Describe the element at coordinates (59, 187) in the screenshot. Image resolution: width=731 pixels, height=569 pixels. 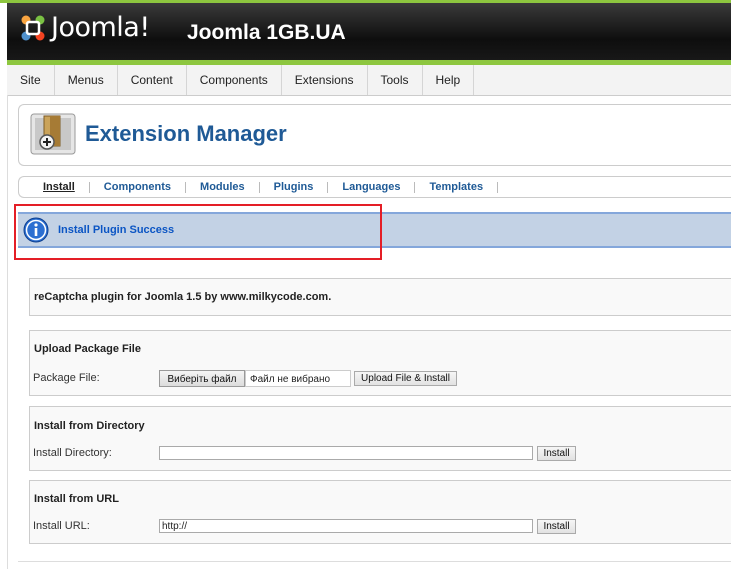
I see `submenu-install: Install` at that location.